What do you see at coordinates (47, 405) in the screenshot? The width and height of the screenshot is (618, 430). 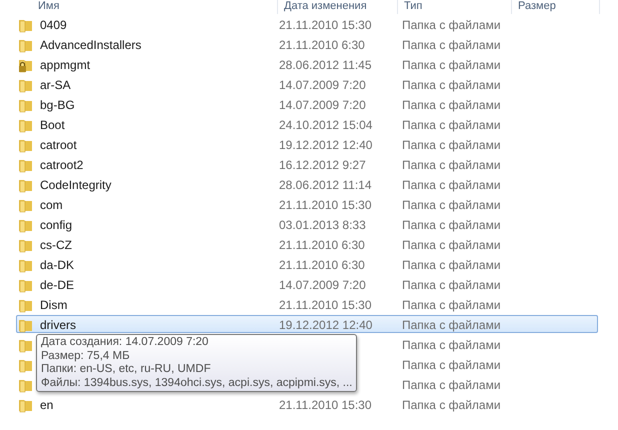 I see `file-name: en` at bounding box center [47, 405].